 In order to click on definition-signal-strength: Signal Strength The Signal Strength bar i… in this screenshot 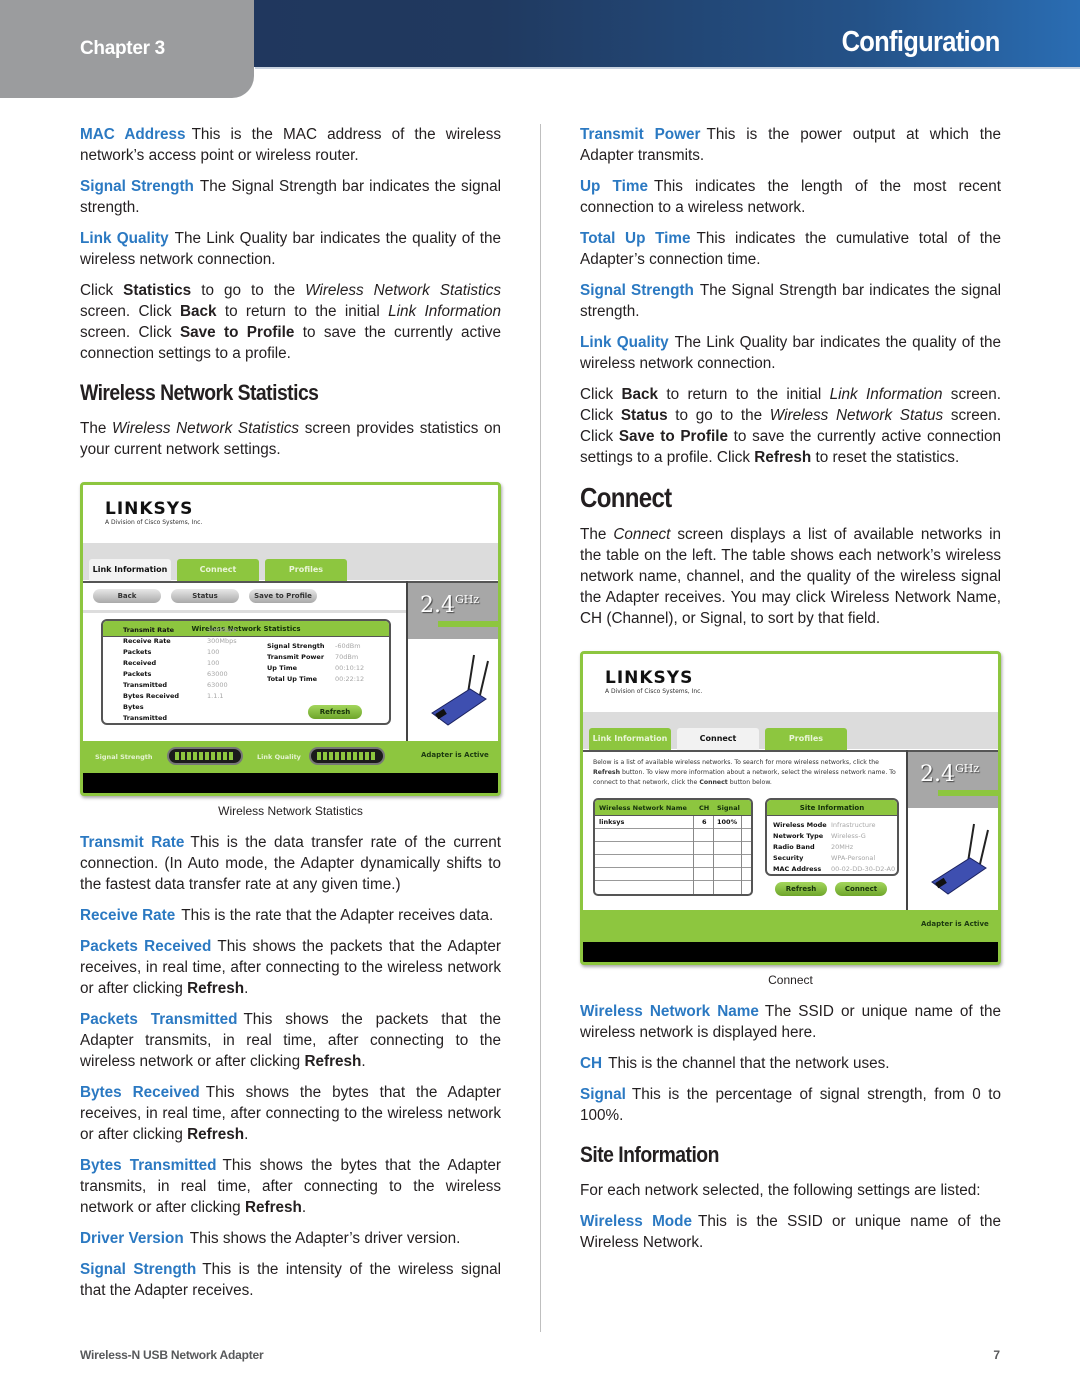, I will do `click(290, 197)`.